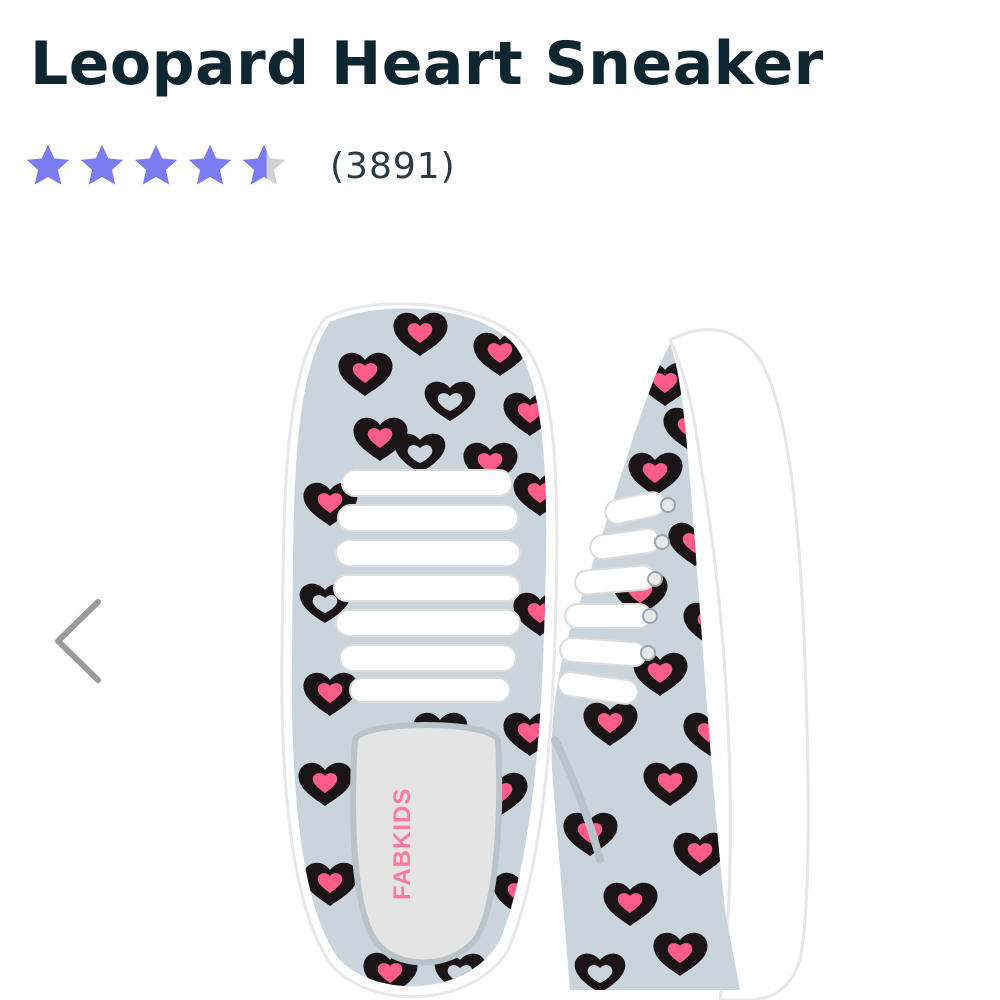 Image resolution: width=1000 pixels, height=1000 pixels. What do you see at coordinates (402, 844) in the screenshot?
I see `insole-brand-label: FABKIDS` at bounding box center [402, 844].